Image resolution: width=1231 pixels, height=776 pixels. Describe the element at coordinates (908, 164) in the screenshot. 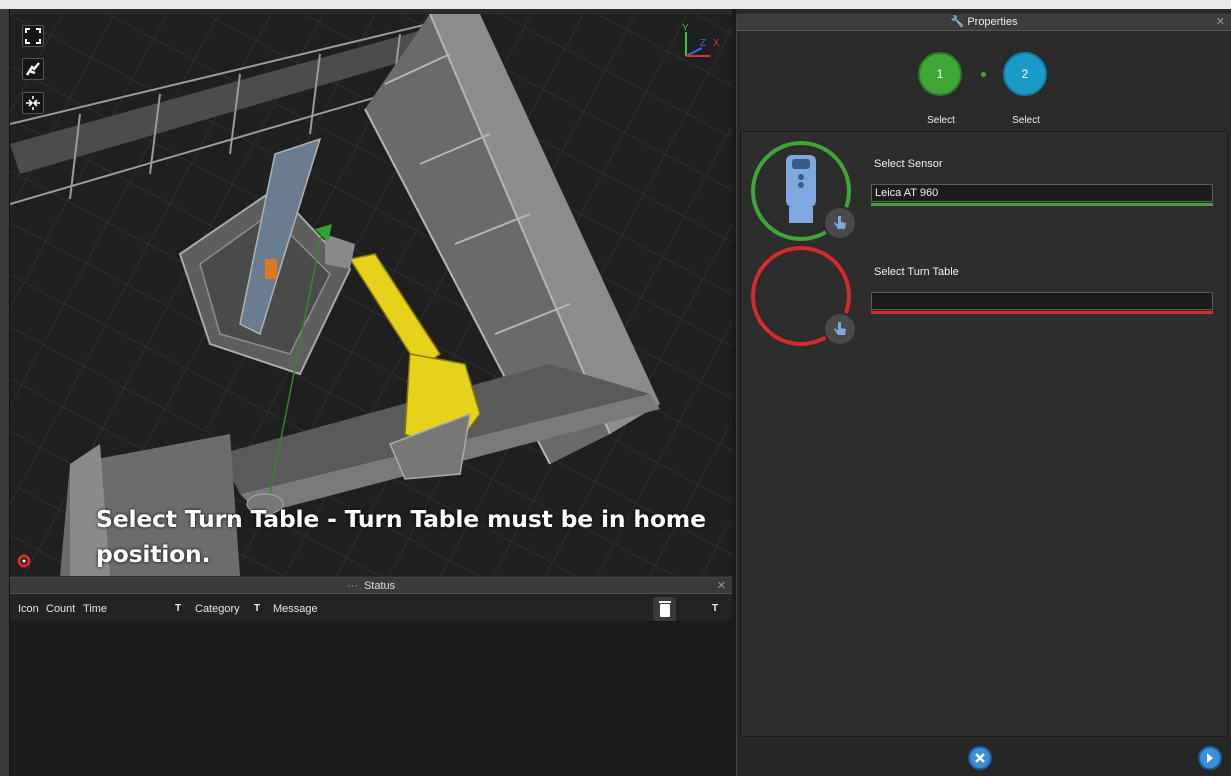

I see `sensor-label: Select Sensor` at that location.